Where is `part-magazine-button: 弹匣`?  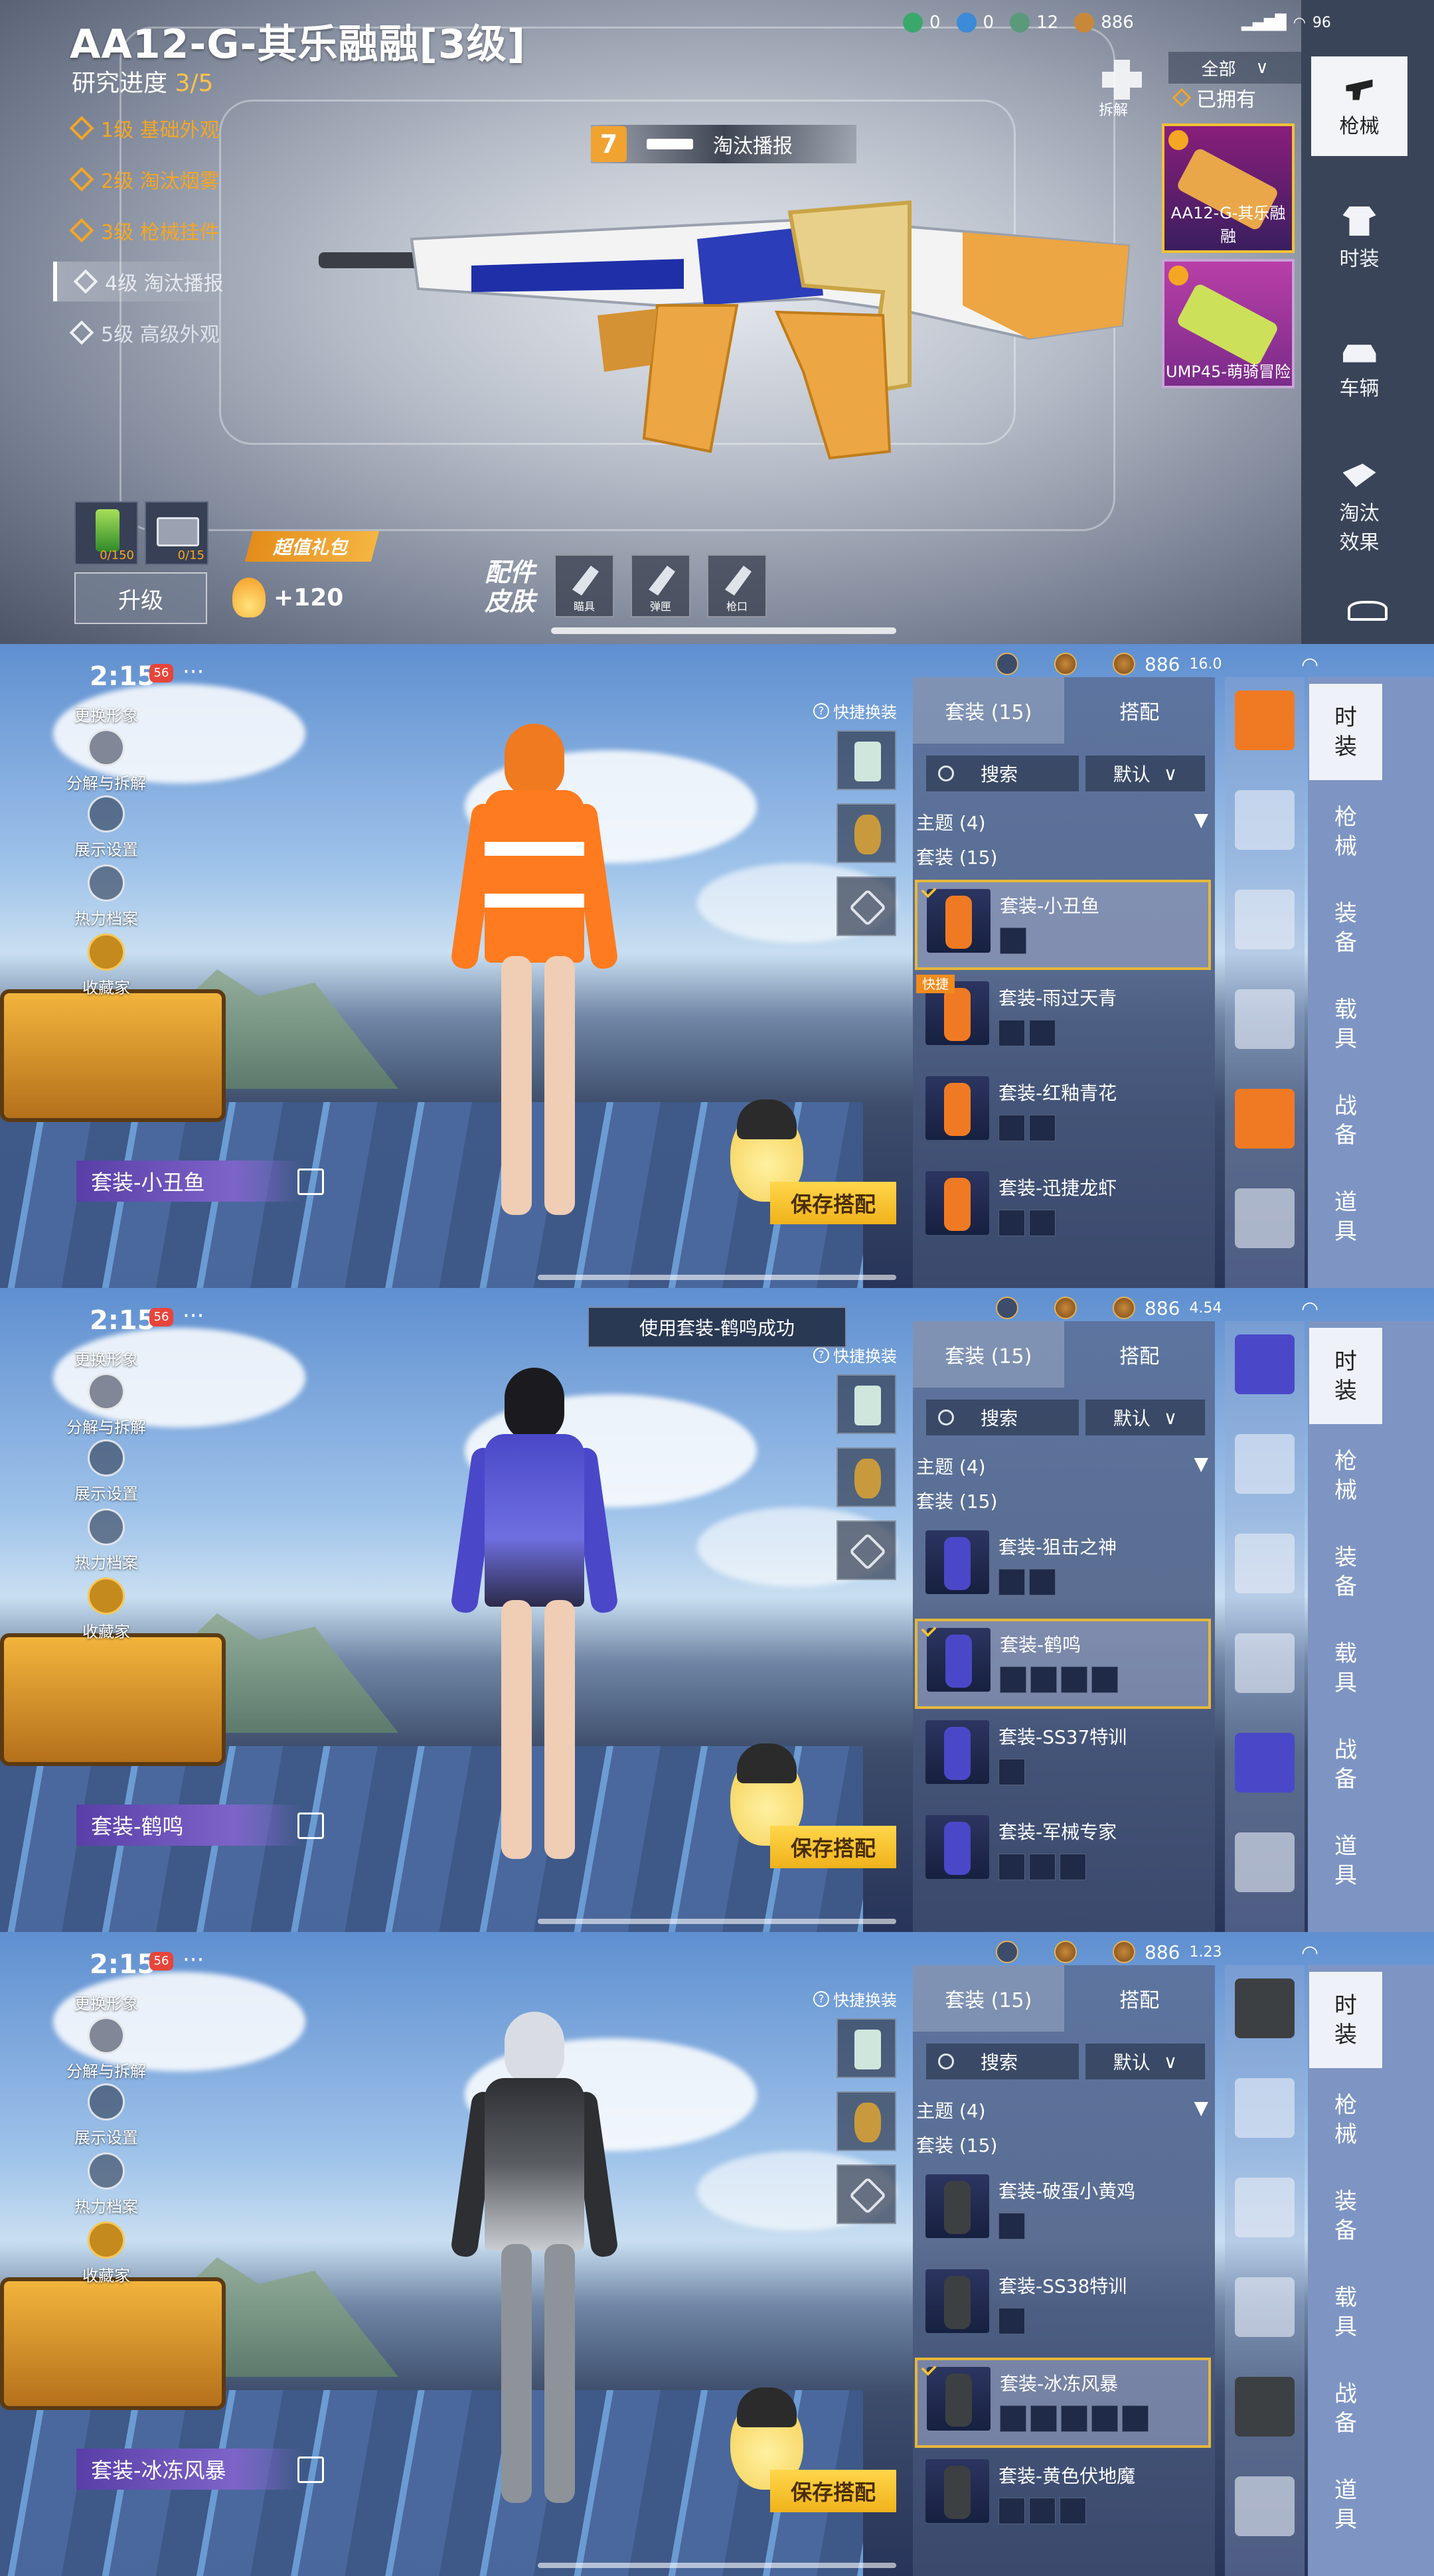
part-magazine-button: 弹匣 is located at coordinates (660, 585).